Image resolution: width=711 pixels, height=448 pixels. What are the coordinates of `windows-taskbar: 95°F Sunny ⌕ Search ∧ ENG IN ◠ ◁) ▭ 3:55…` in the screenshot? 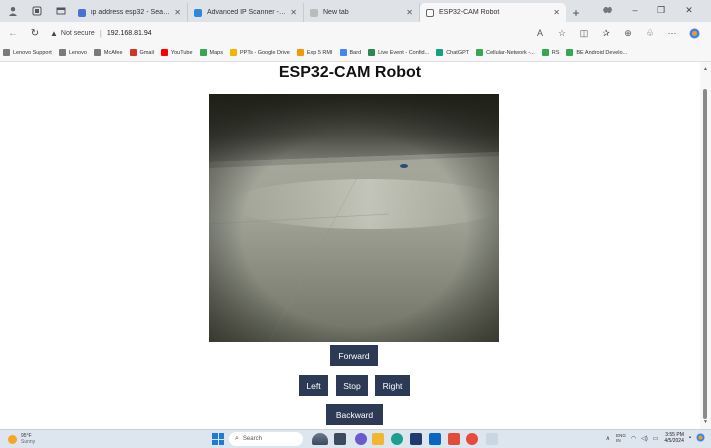 It's located at (355, 438).